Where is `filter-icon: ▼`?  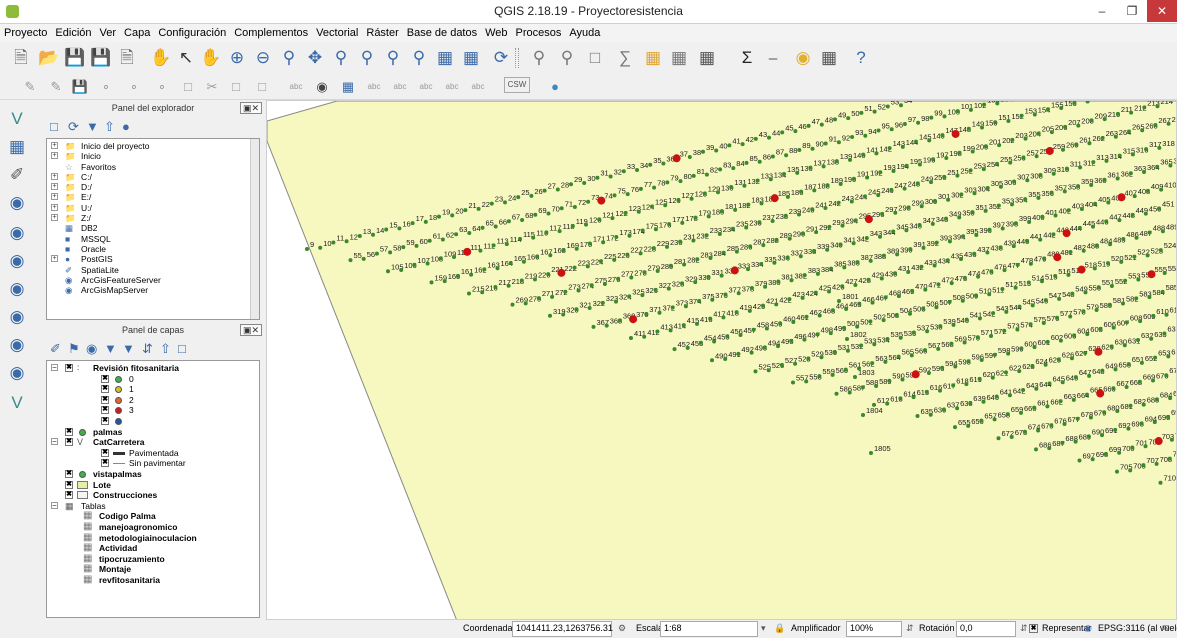 filter-icon: ▼ is located at coordinates (92, 126).